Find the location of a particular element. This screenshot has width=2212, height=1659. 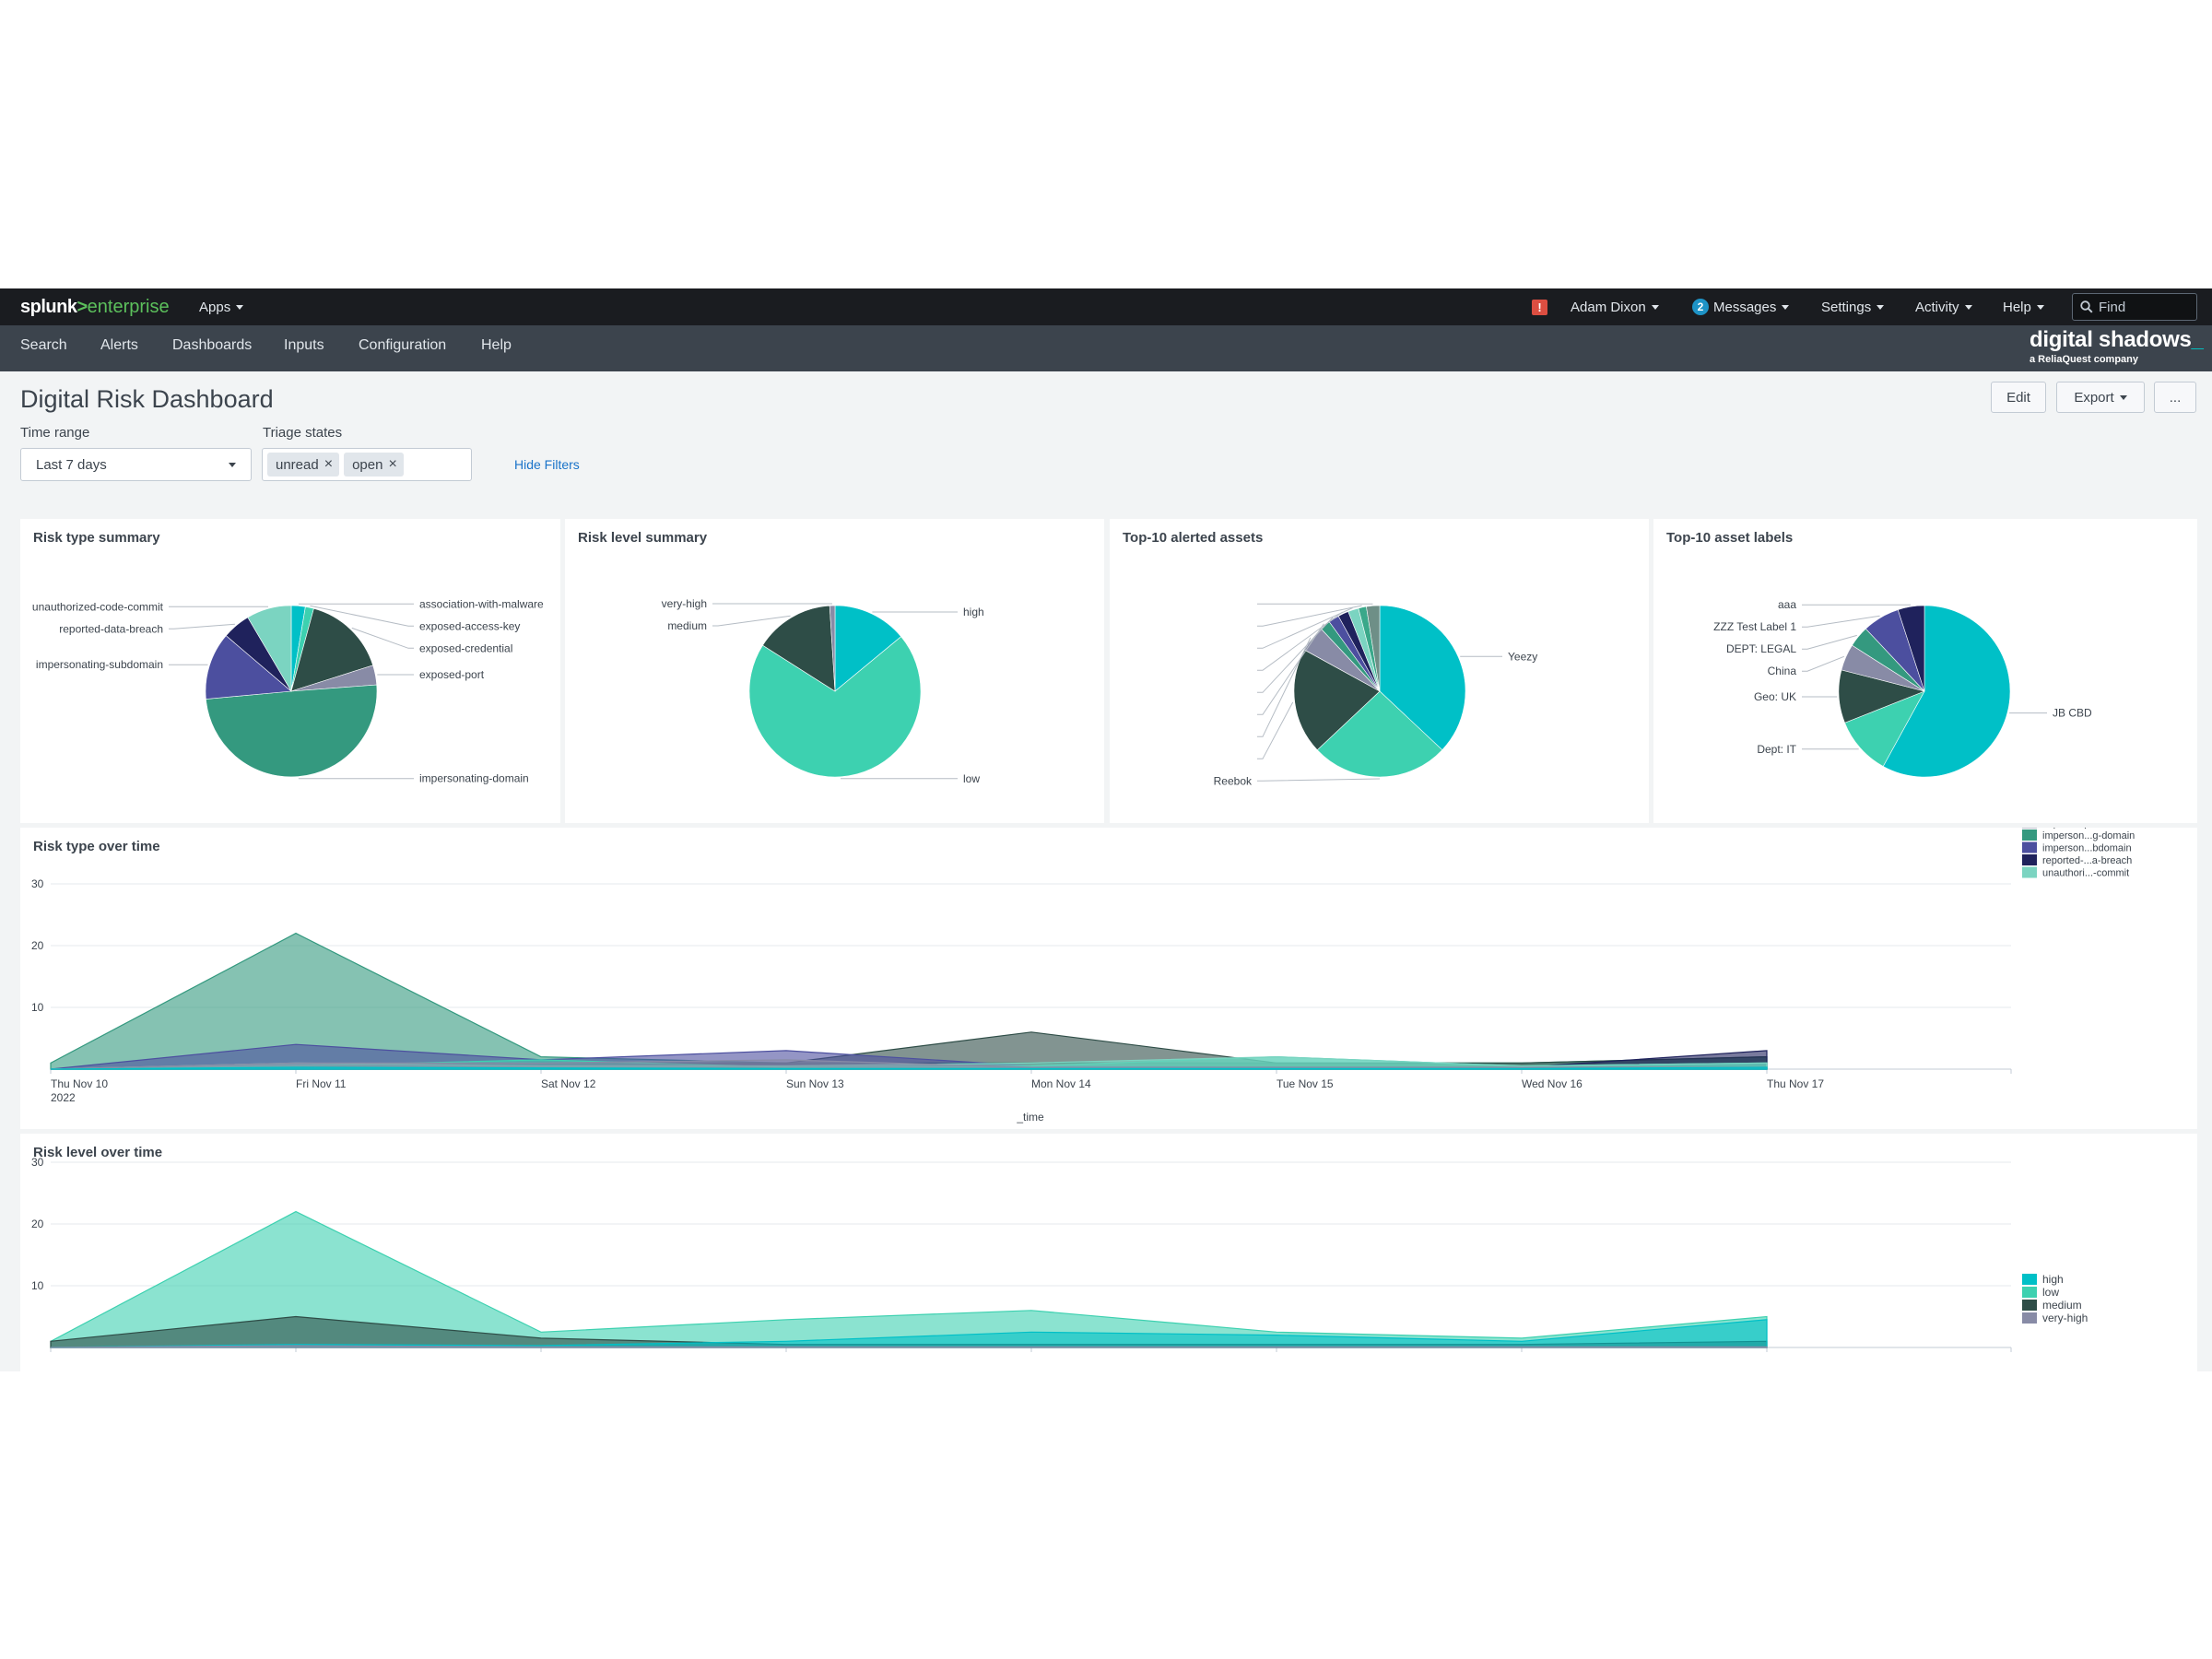

alert-notification: ! is located at coordinates (1539, 306).